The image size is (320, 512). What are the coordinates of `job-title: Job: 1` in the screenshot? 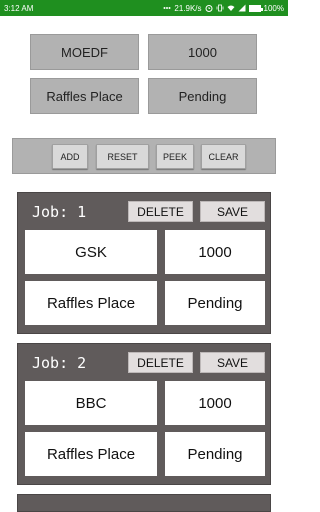 It's located at (59, 212).